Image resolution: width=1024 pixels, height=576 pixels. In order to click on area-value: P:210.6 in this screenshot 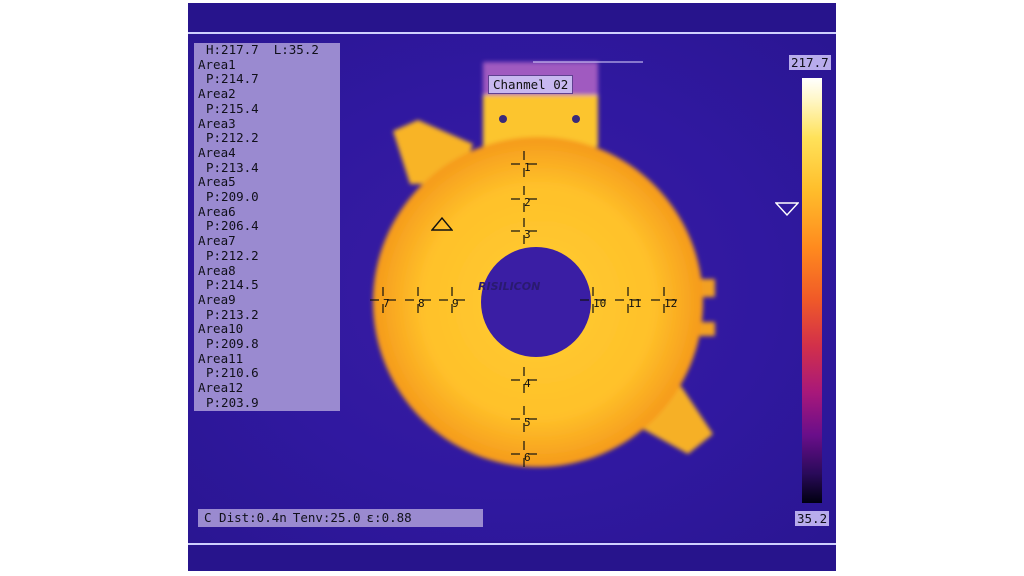, I will do `click(232, 373)`.